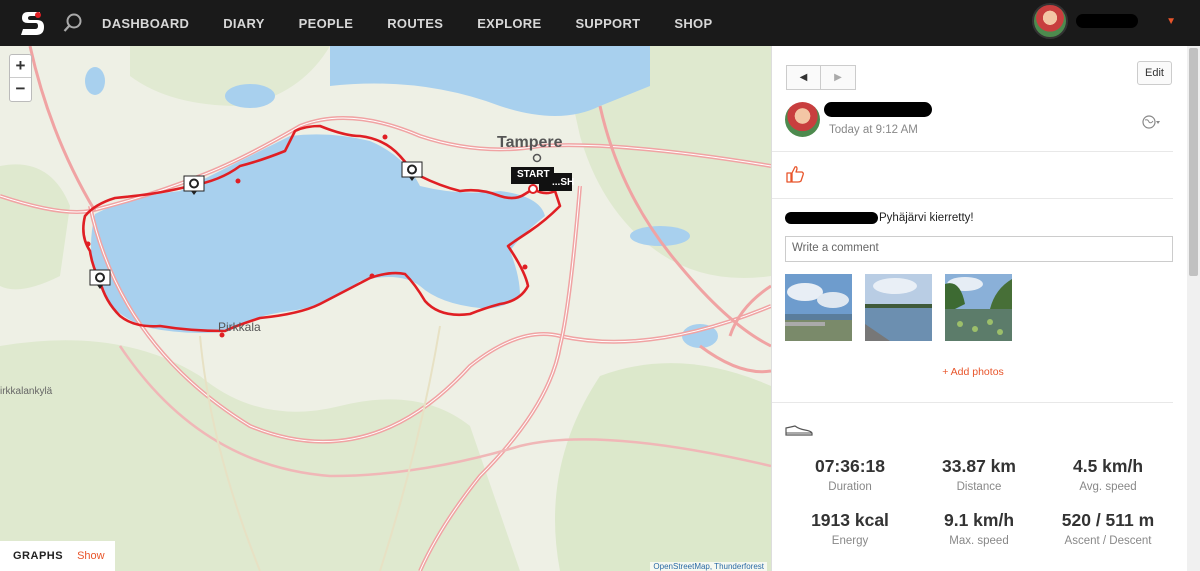 The image size is (1200, 571). I want to click on stat-value: 33.87 km, so click(979, 466).